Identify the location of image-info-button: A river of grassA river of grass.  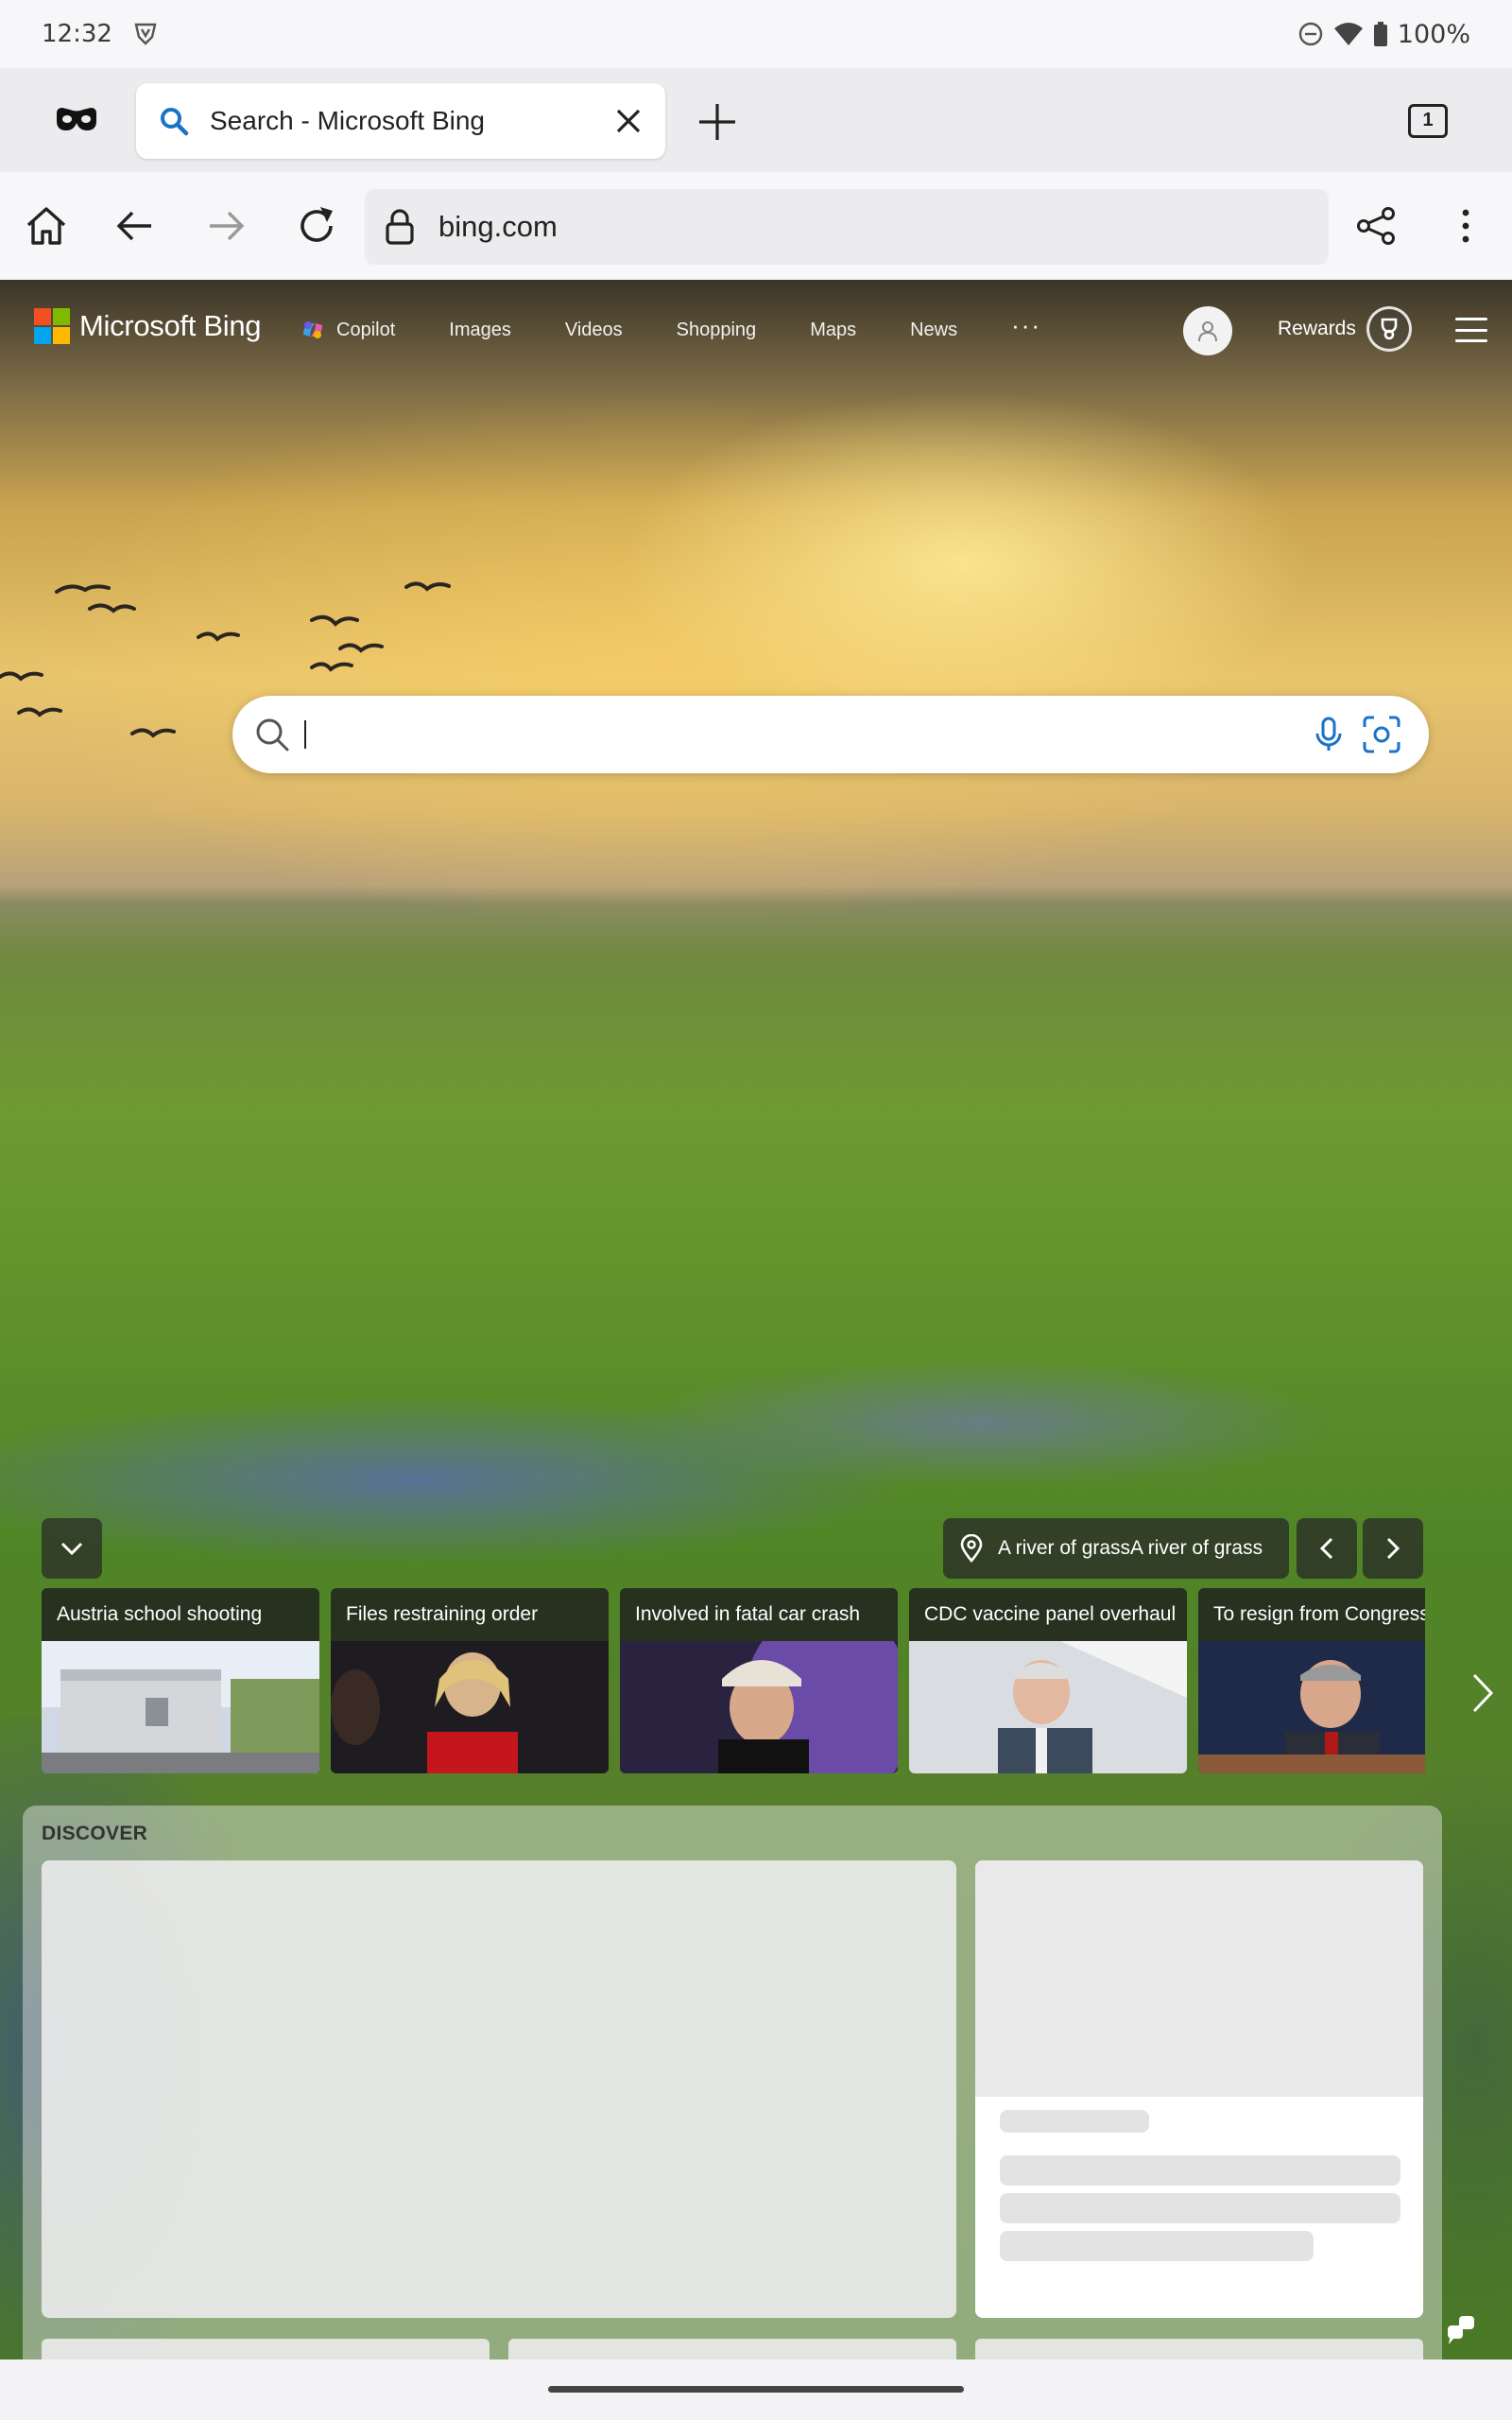
(1116, 1548).